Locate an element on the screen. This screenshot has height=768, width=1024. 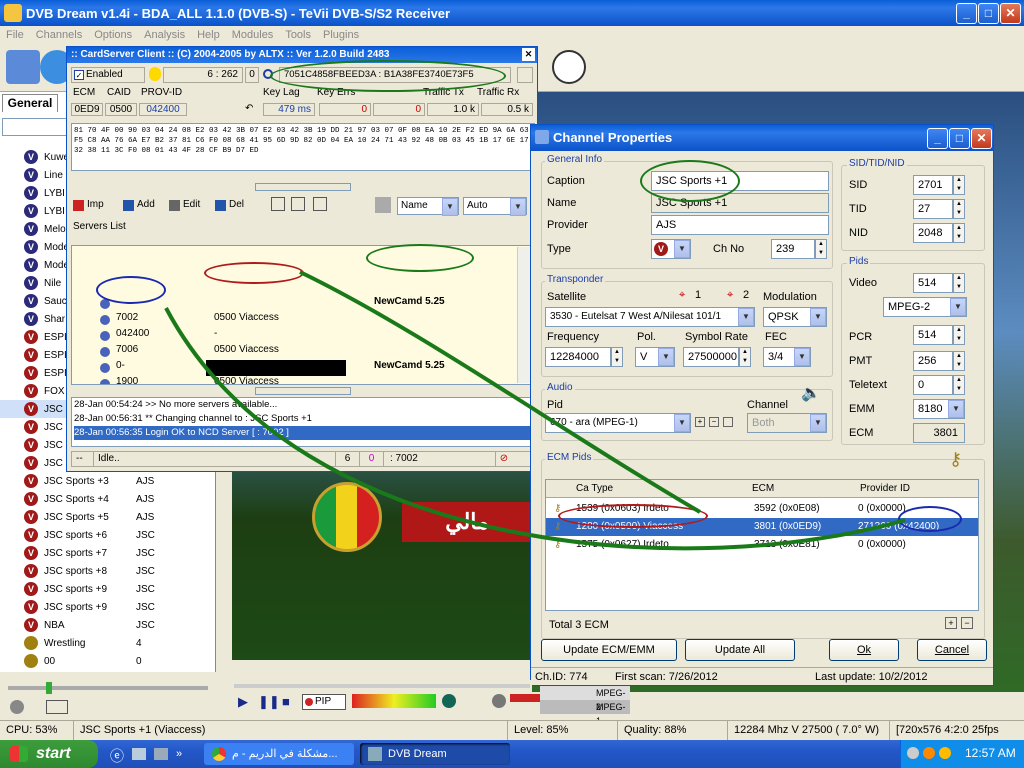
pip-button: PIP is located at coordinates (324, 702).